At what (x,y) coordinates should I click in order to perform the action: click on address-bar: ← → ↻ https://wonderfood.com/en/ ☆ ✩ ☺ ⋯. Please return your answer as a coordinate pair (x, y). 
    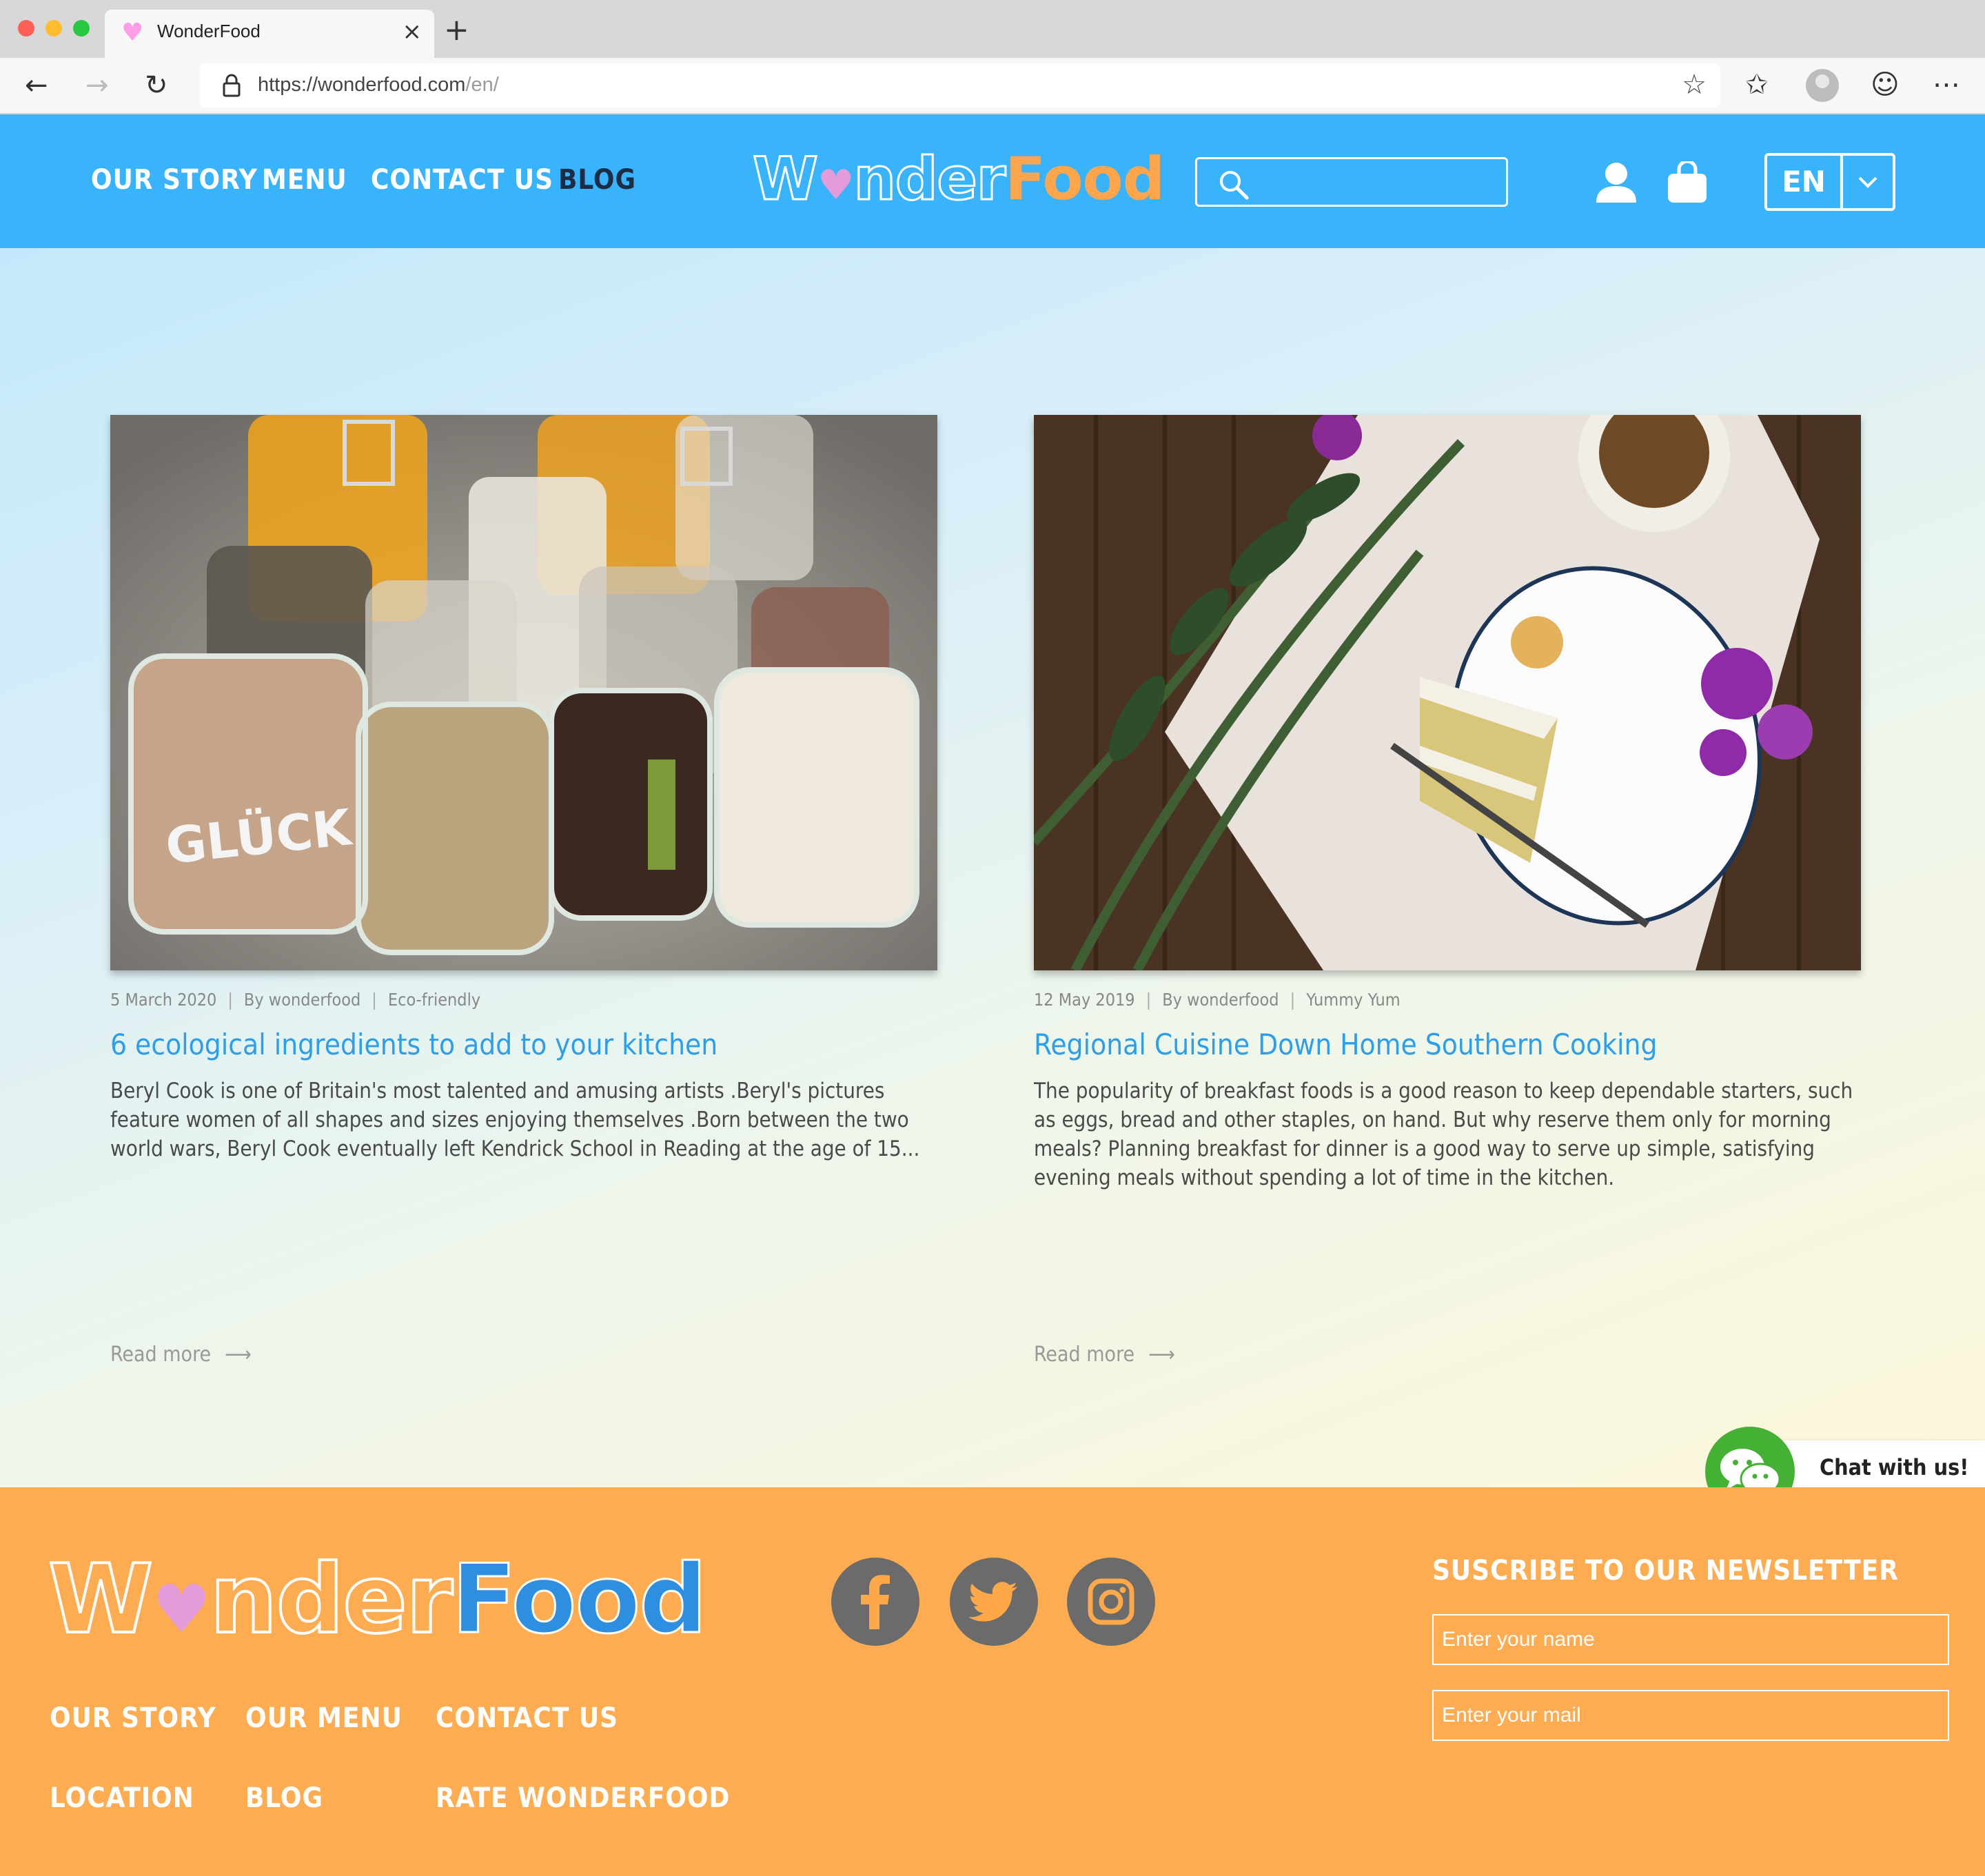
    Looking at the image, I should click on (993, 86).